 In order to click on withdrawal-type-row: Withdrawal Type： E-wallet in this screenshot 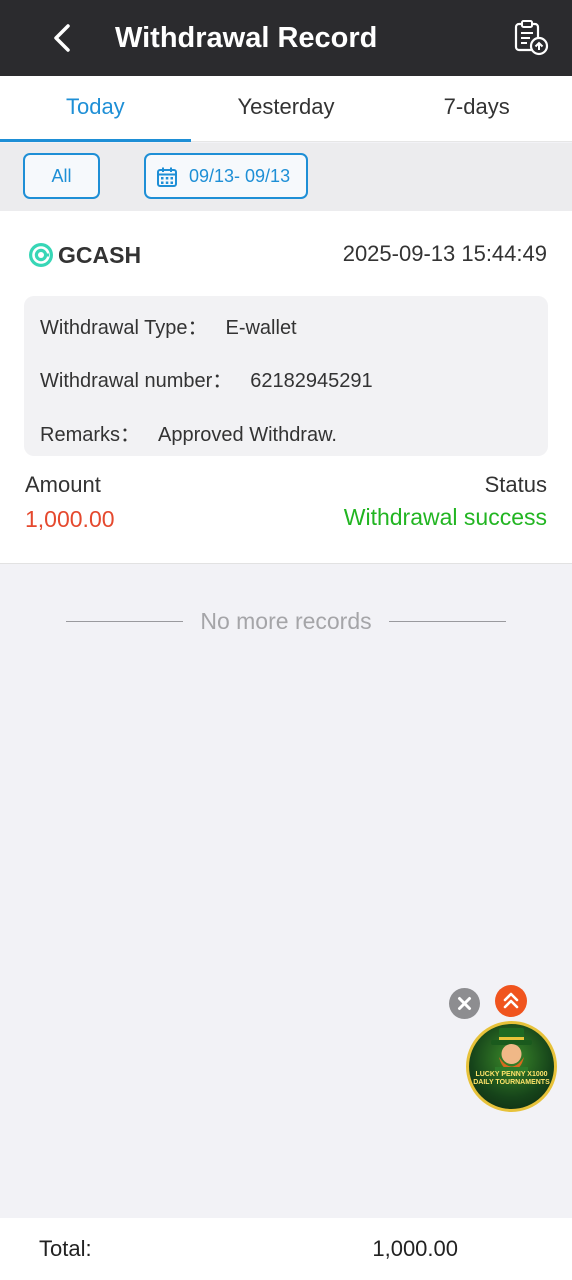, I will do `click(168, 325)`.